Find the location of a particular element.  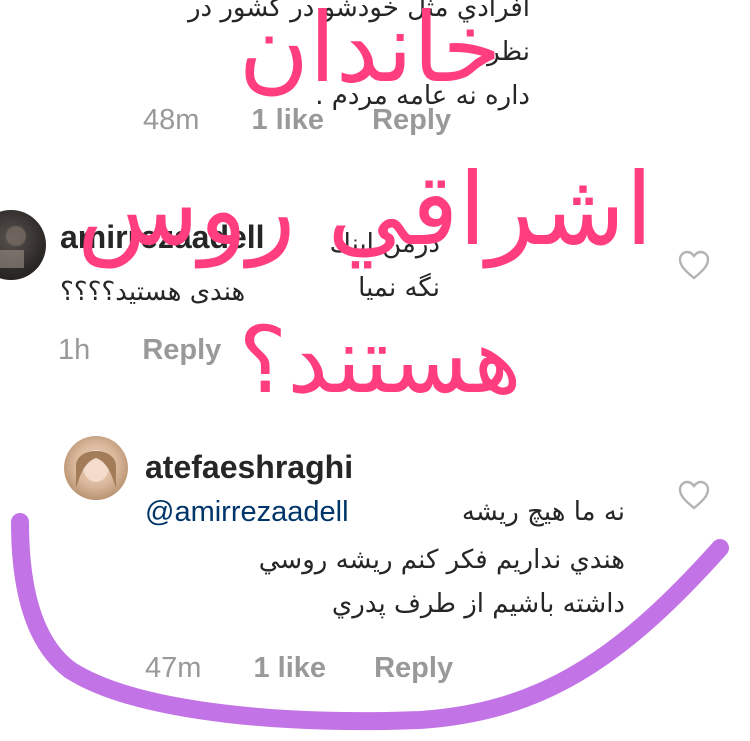

reply-time: 47m is located at coordinates (173, 668).